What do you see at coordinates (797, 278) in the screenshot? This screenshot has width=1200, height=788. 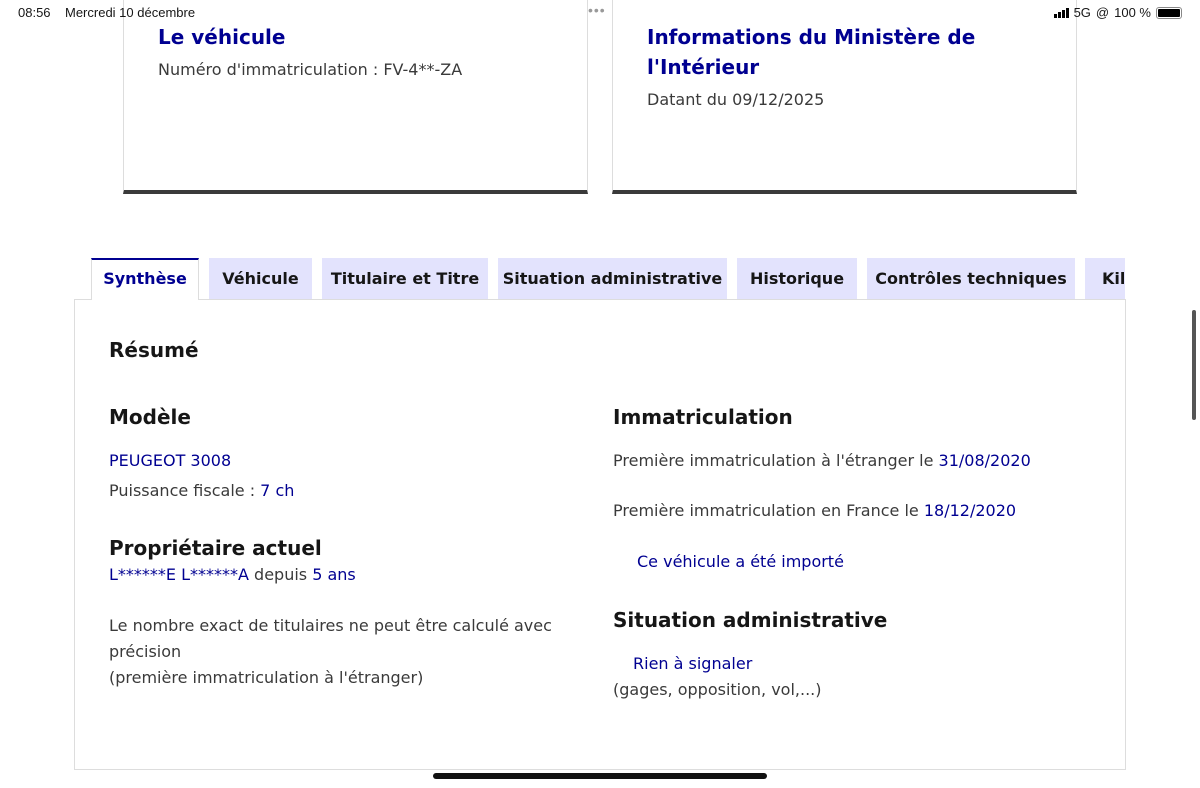 I see `tab-historique: Historique` at bounding box center [797, 278].